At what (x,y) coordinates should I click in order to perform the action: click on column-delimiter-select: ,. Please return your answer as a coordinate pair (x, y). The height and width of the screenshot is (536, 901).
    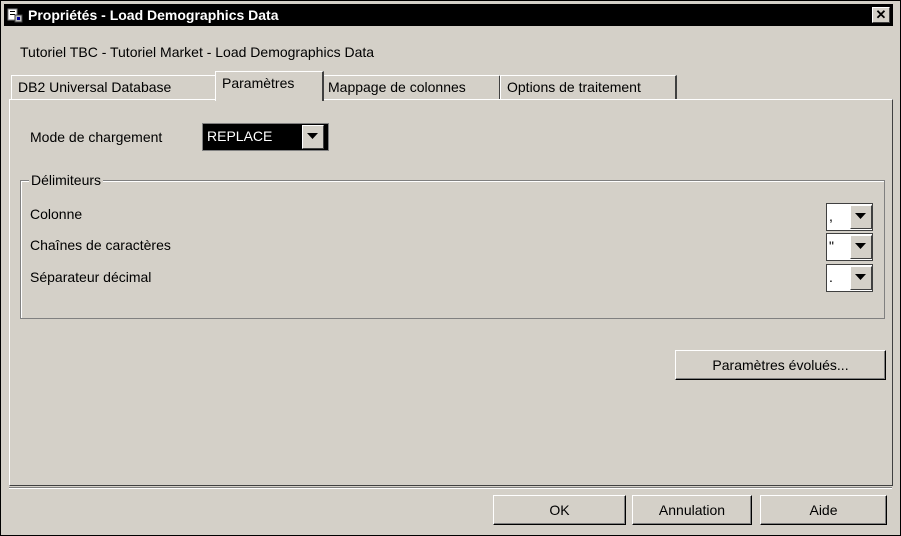
    Looking at the image, I should click on (849, 217).